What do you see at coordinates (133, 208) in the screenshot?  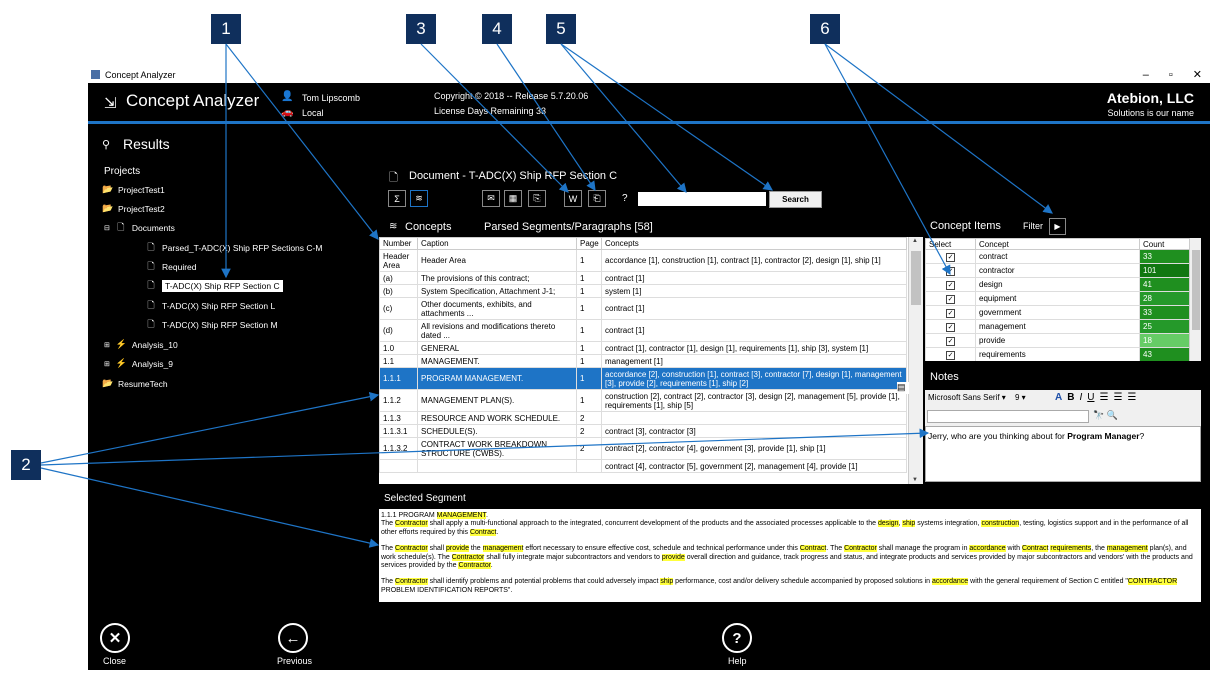 I see `tree-item: 📂 ProjectTest2` at bounding box center [133, 208].